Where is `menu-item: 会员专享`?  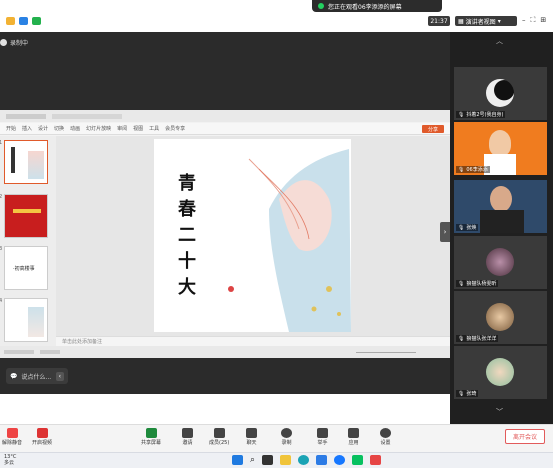
menu-item: 会员专享 is located at coordinates (175, 128).